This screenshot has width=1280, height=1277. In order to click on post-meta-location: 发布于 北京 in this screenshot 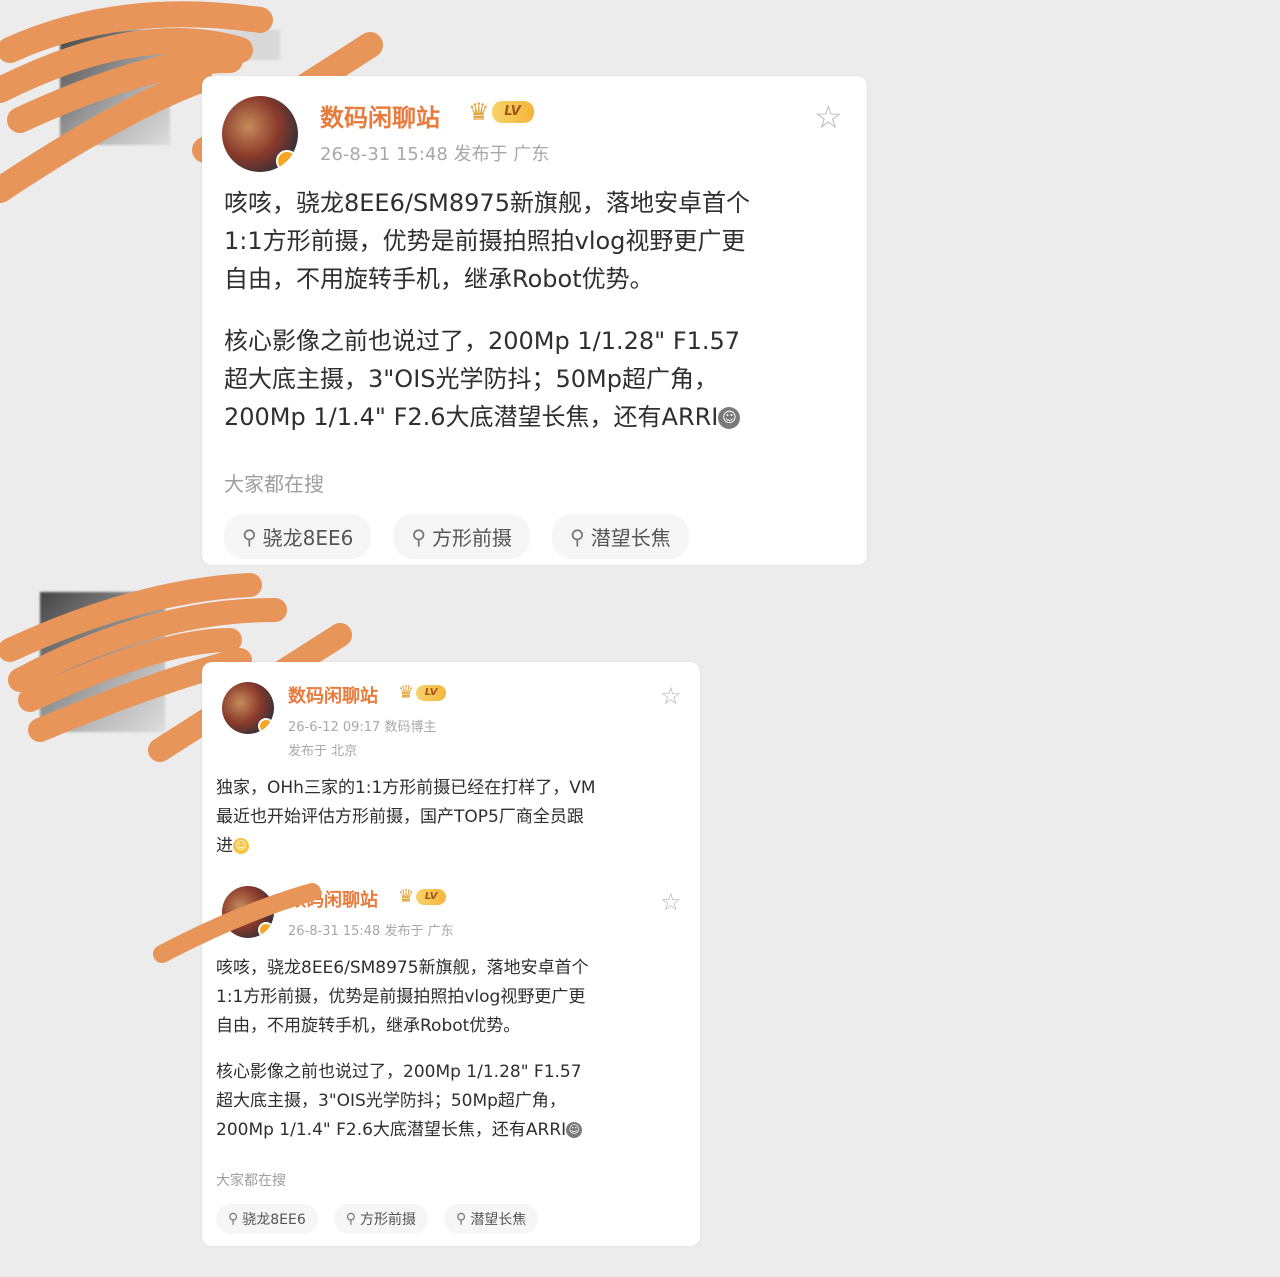, I will do `click(323, 751)`.